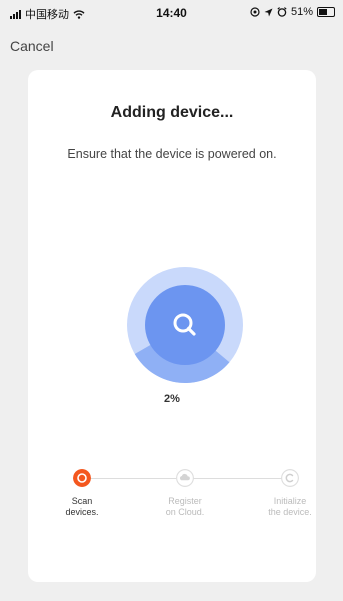 The height and width of the screenshot is (601, 343). Describe the element at coordinates (185, 506) in the screenshot. I see `step-label-register: Register on Cloud.` at that location.